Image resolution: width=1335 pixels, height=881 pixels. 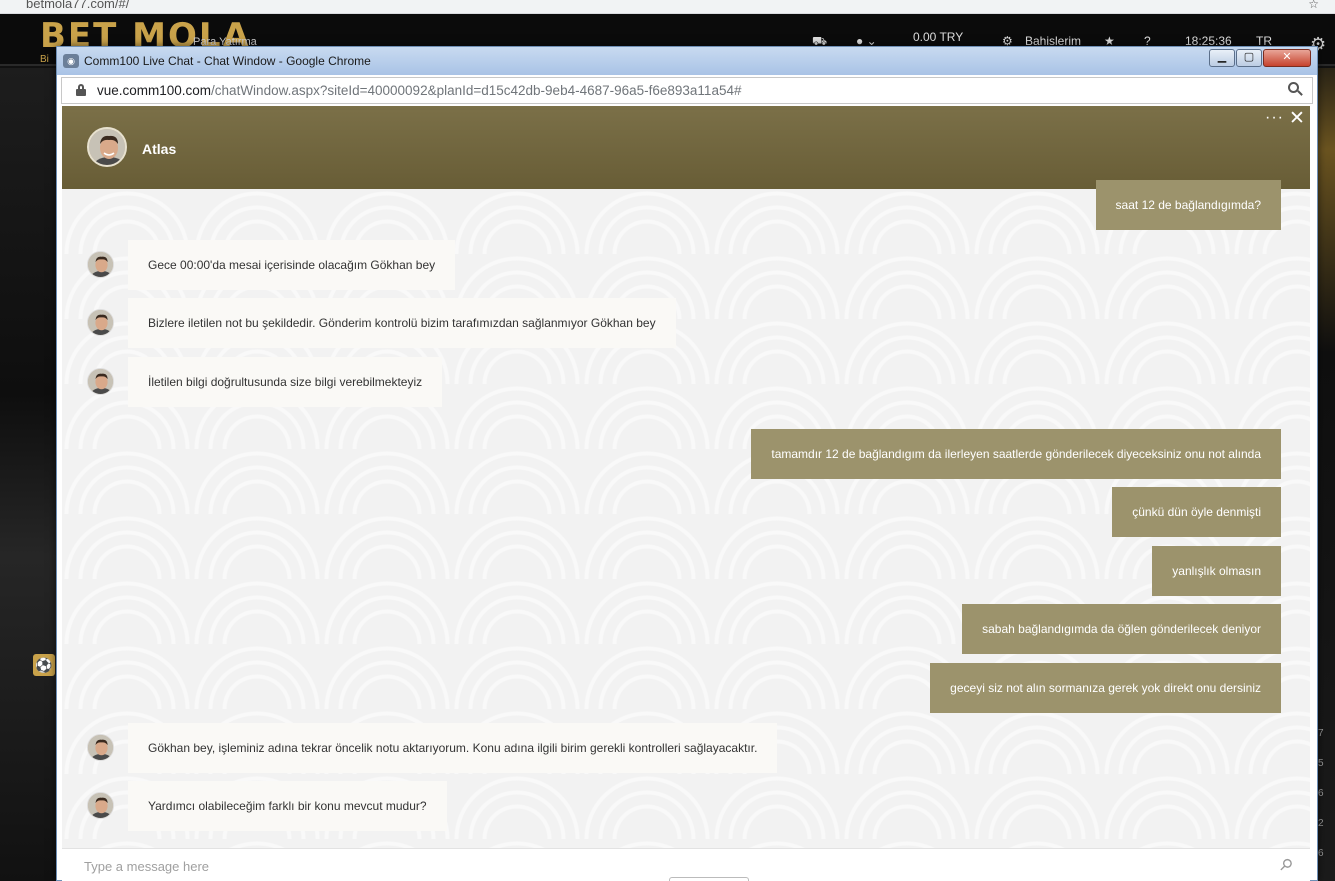 What do you see at coordinates (44, 59) in the screenshot?
I see `site-logo-sub: Bi` at bounding box center [44, 59].